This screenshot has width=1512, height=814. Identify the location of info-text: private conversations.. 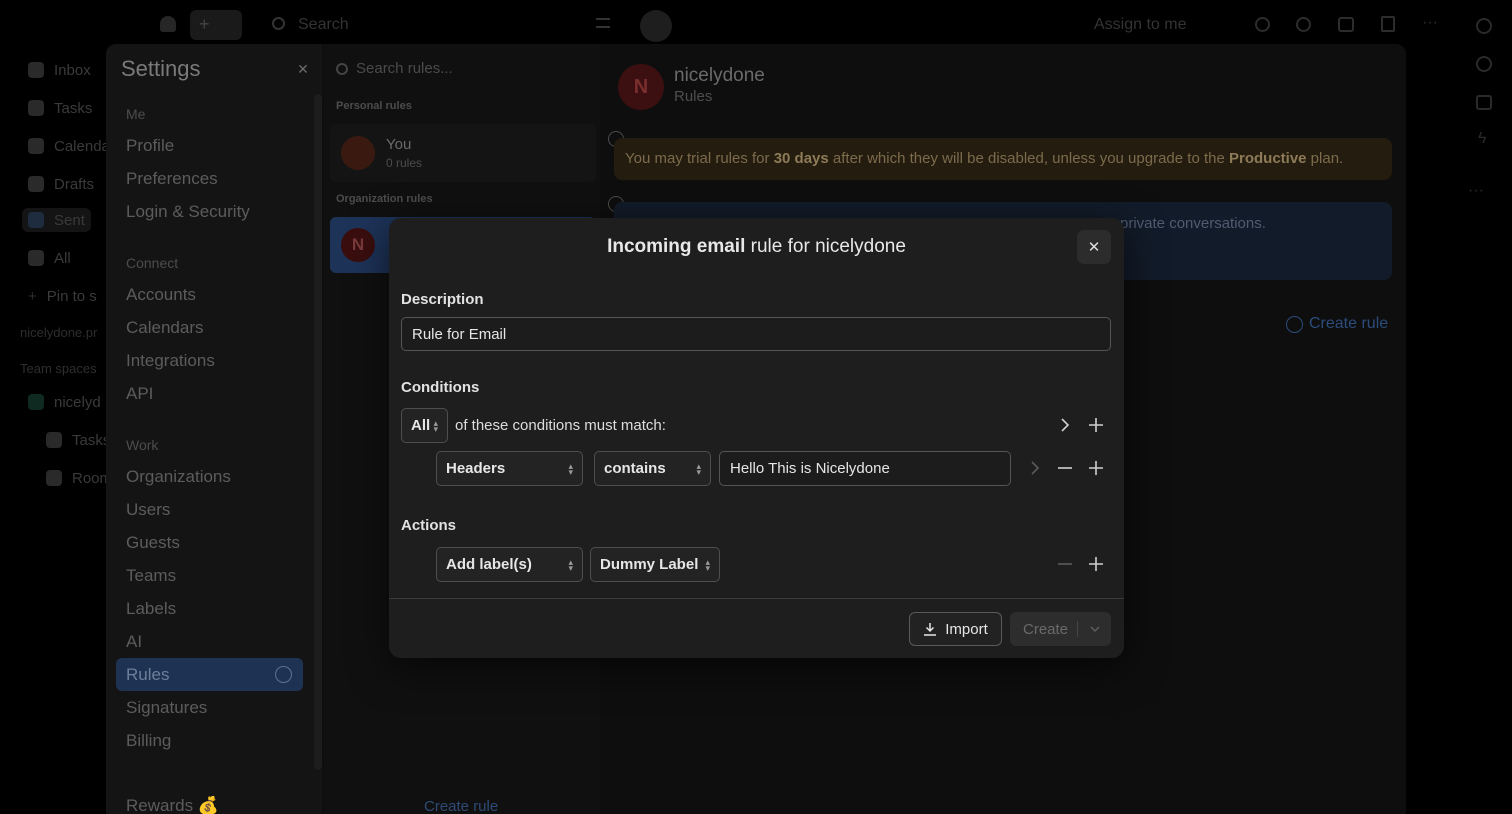
(1193, 223).